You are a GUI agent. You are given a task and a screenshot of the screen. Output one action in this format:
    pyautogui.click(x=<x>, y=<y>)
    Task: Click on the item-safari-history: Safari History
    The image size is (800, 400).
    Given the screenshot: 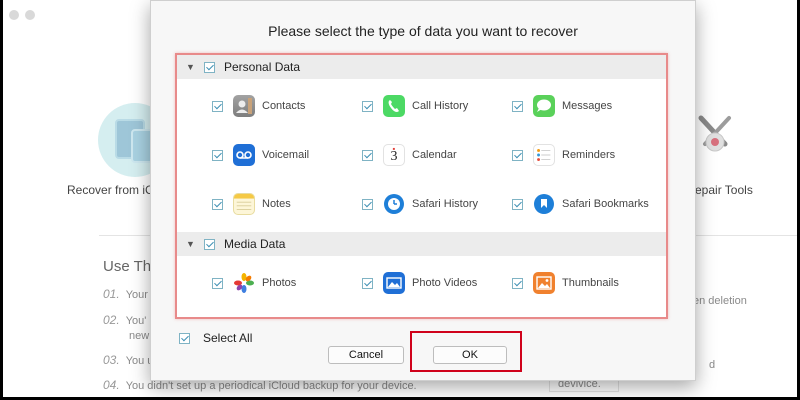 What is the action you would take?
    pyautogui.click(x=420, y=204)
    